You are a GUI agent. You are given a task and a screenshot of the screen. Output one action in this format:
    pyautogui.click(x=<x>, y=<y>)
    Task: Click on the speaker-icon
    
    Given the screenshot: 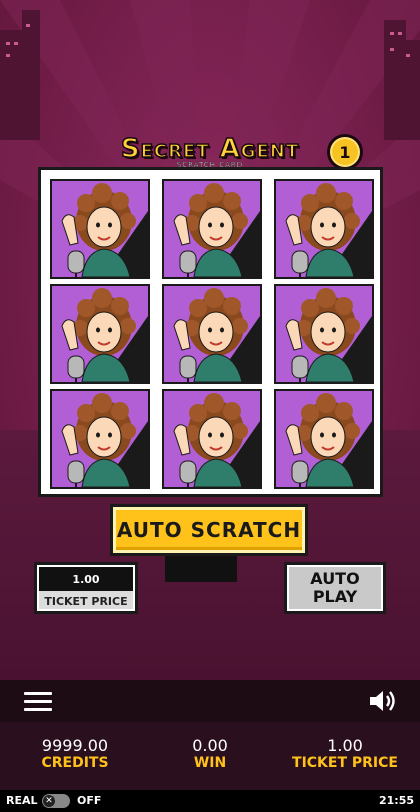 What is the action you would take?
    pyautogui.click(x=383, y=701)
    